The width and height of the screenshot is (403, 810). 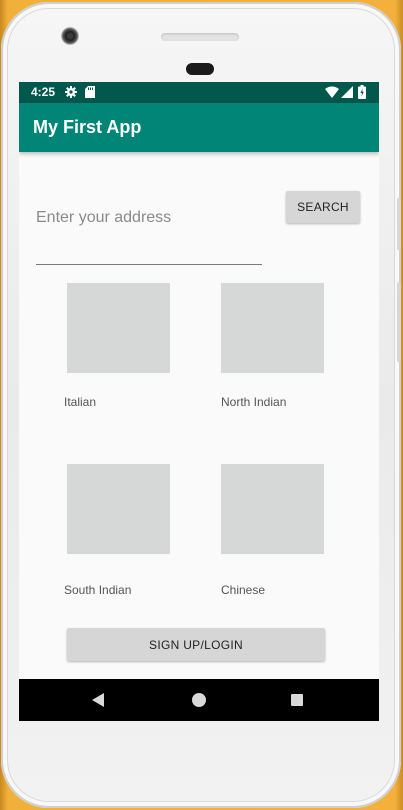 What do you see at coordinates (196, 644) in the screenshot?
I see `signup-login-button: SIGN UP/LOGIN` at bounding box center [196, 644].